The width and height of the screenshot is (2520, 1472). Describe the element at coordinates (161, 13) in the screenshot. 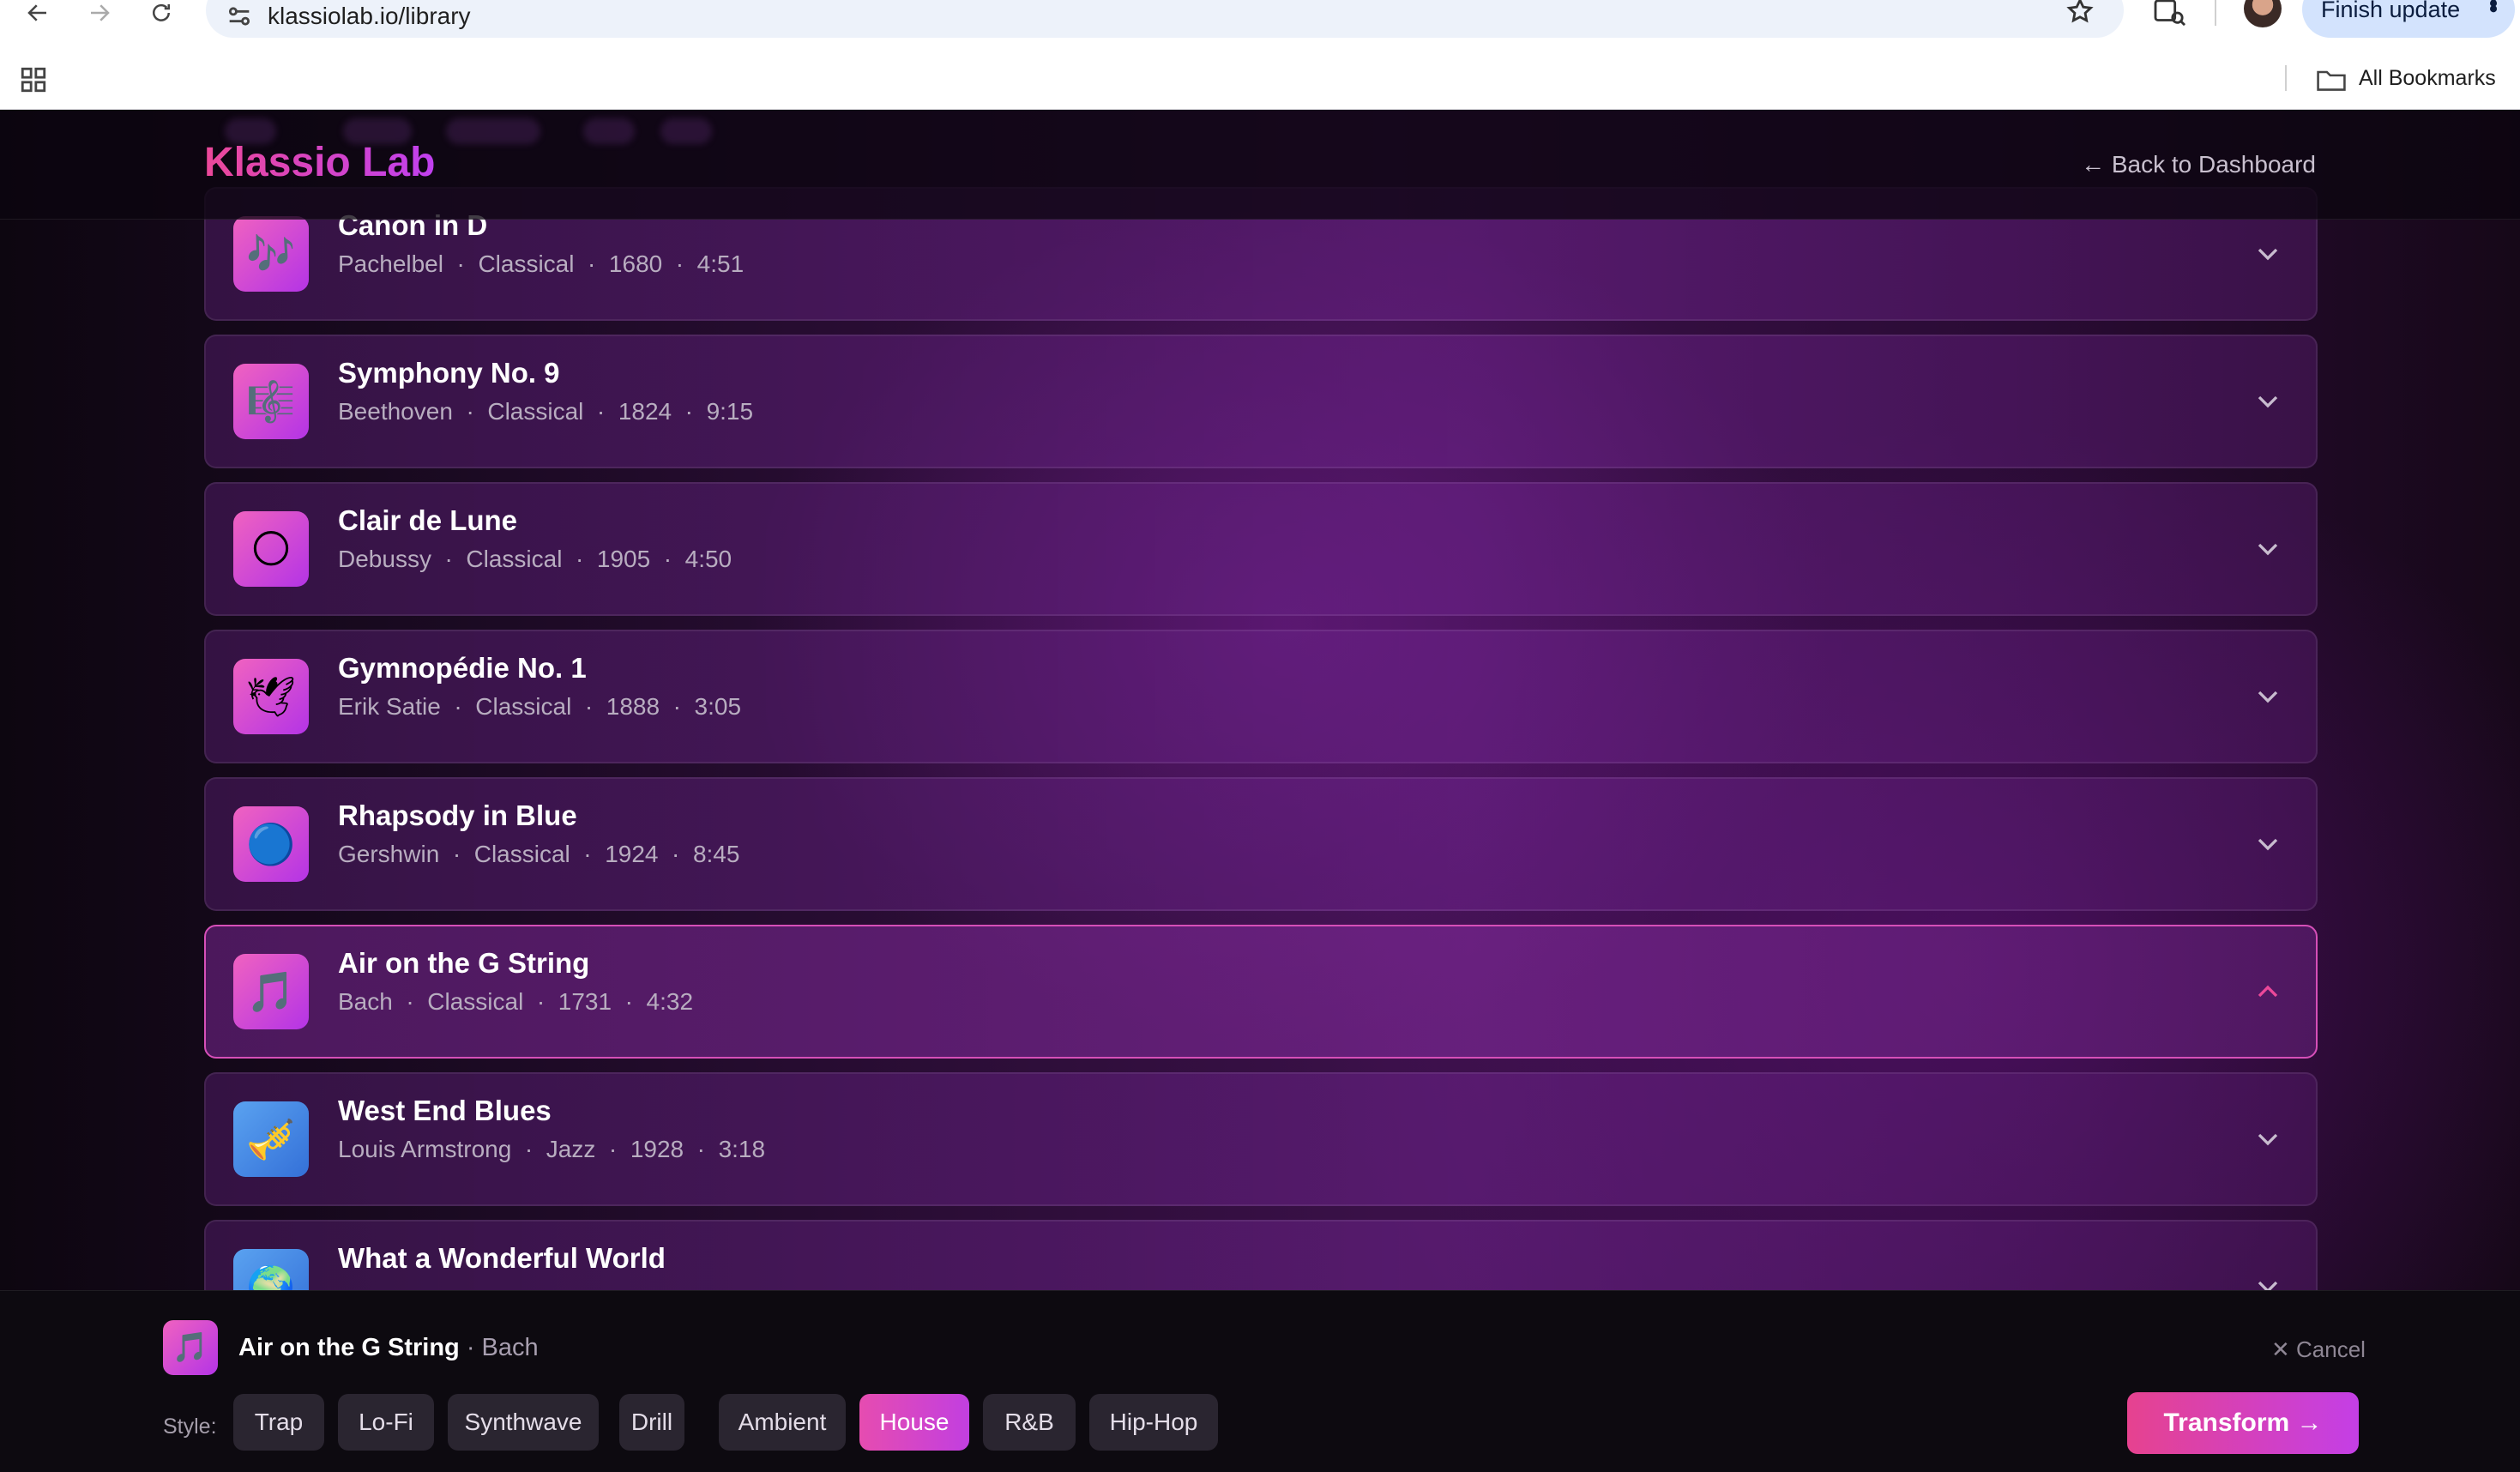

I see `reload-icon` at that location.